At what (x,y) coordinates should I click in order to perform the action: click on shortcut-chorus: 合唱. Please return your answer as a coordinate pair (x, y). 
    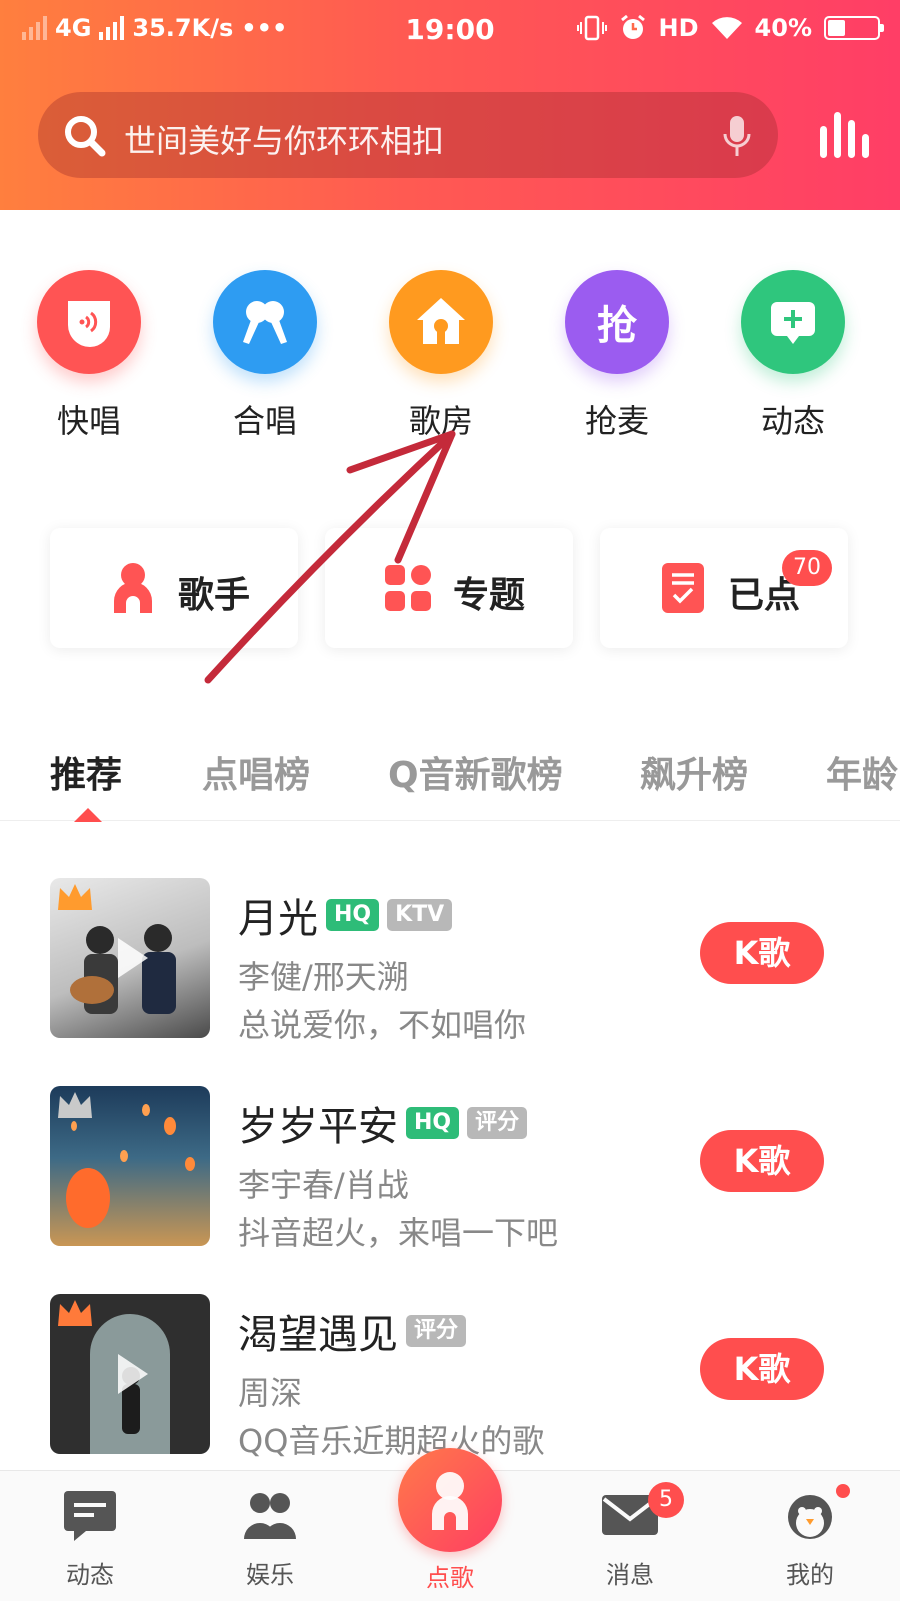
    Looking at the image, I should click on (265, 356).